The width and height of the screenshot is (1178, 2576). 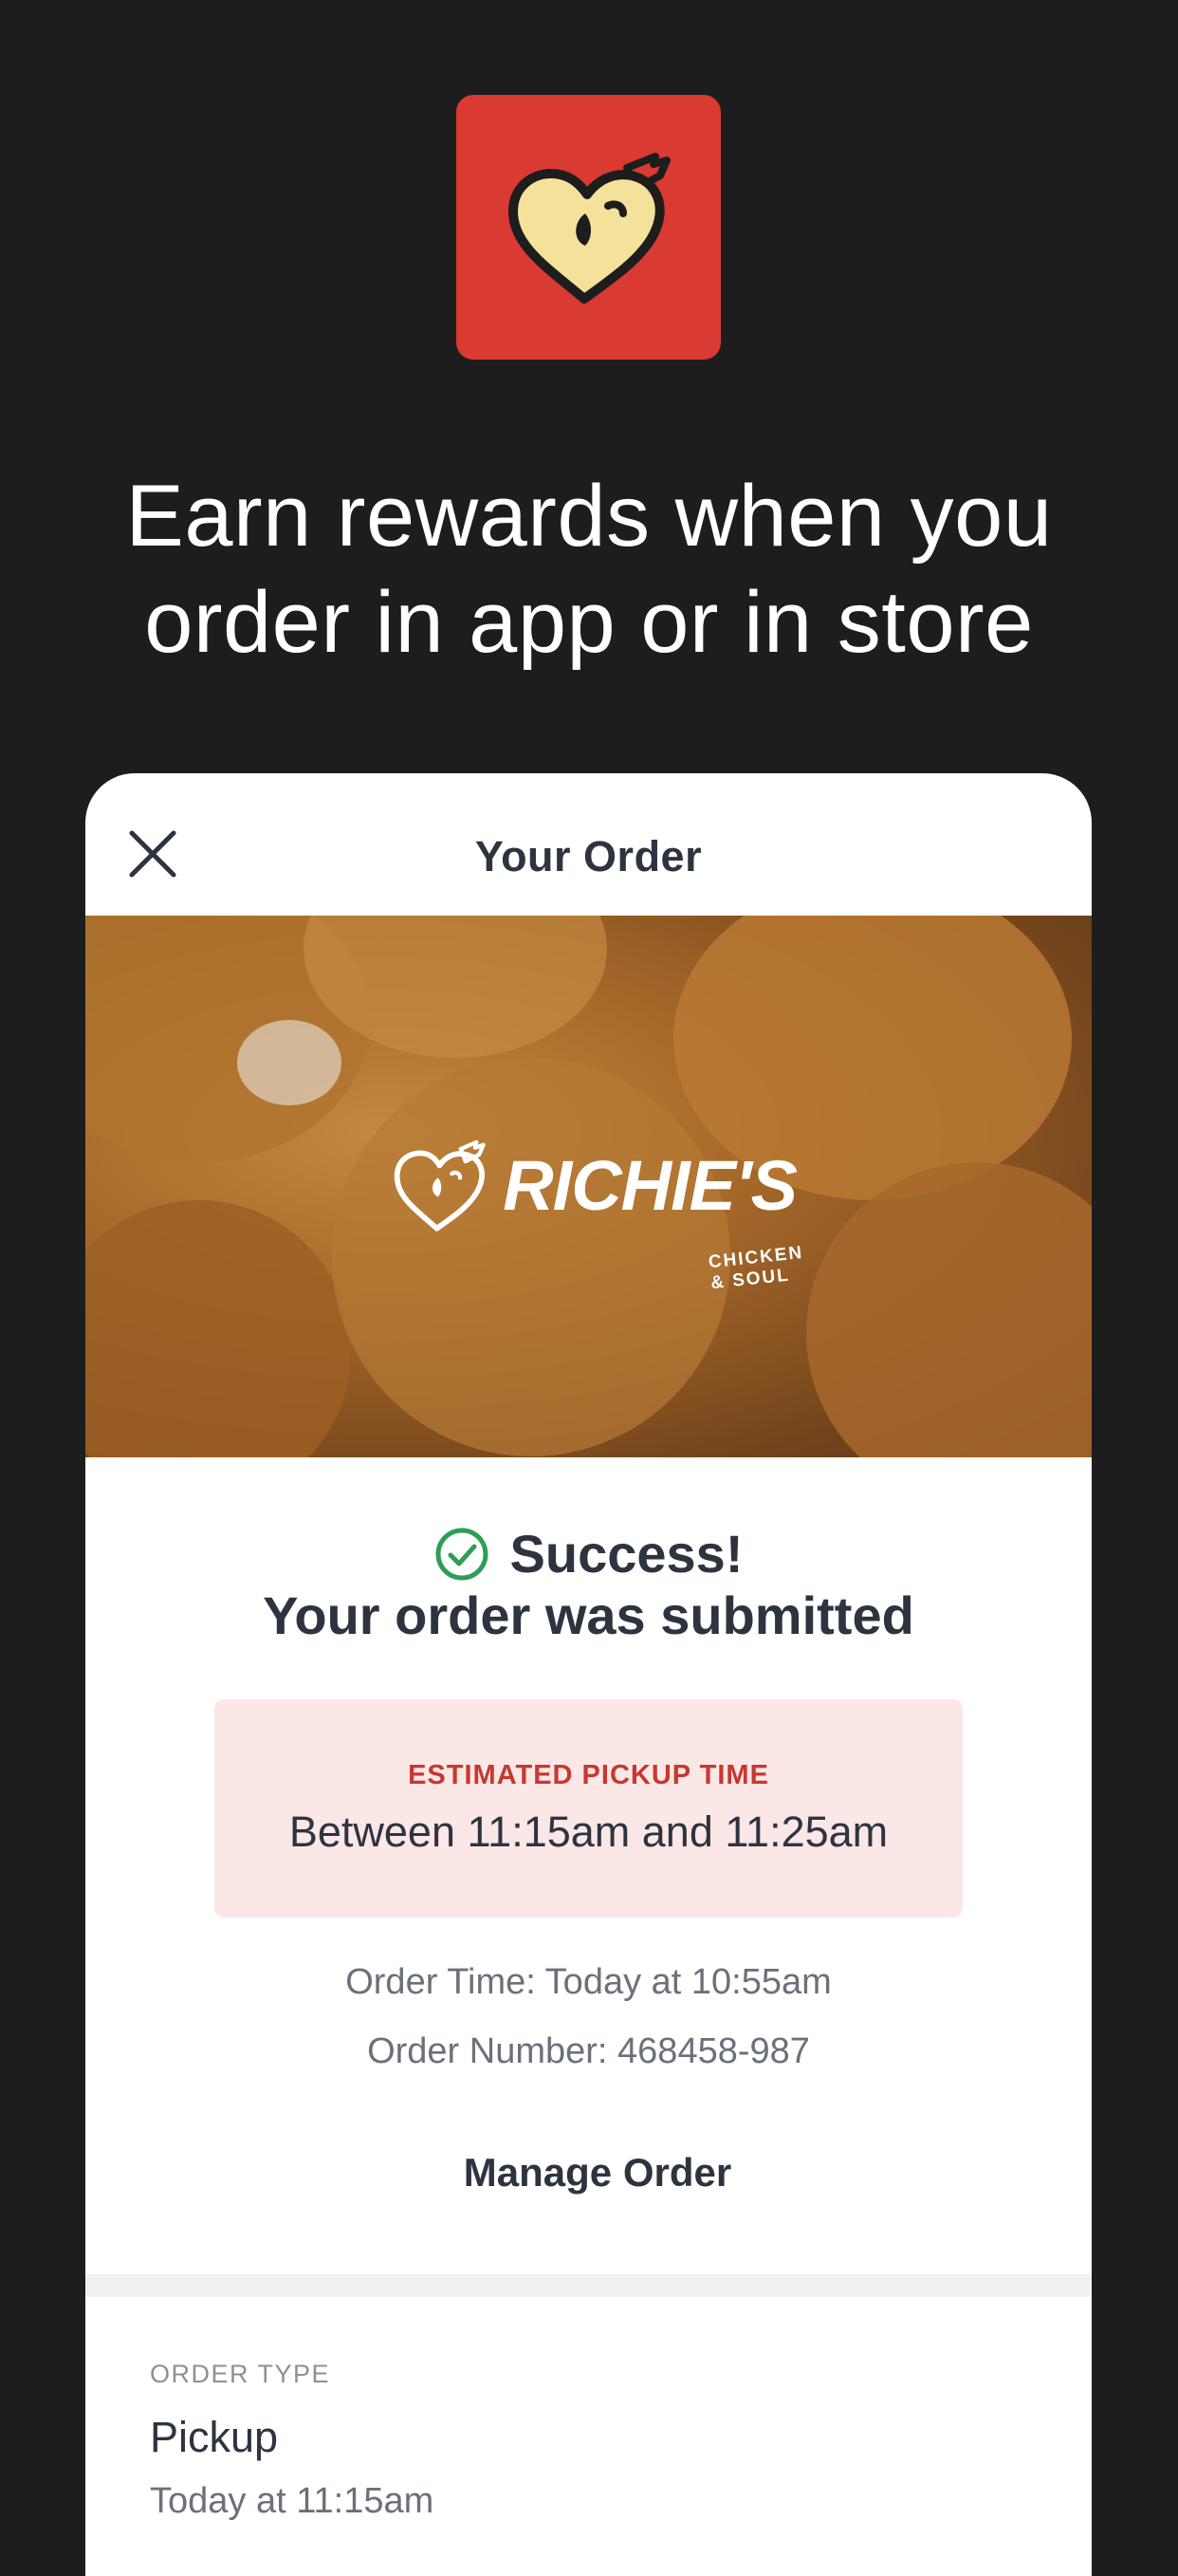 I want to click on heart-chicken-logo-icon, so click(x=589, y=228).